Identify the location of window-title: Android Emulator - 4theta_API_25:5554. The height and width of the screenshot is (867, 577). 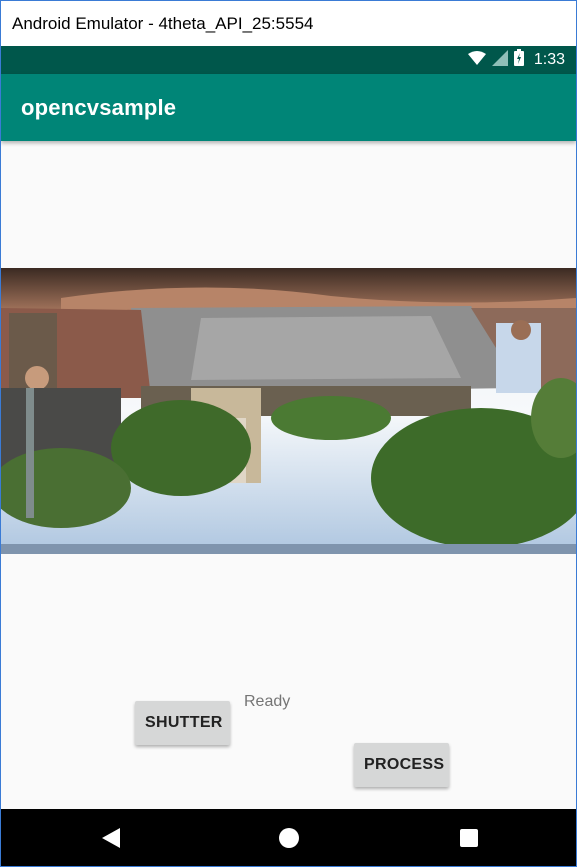
(163, 23).